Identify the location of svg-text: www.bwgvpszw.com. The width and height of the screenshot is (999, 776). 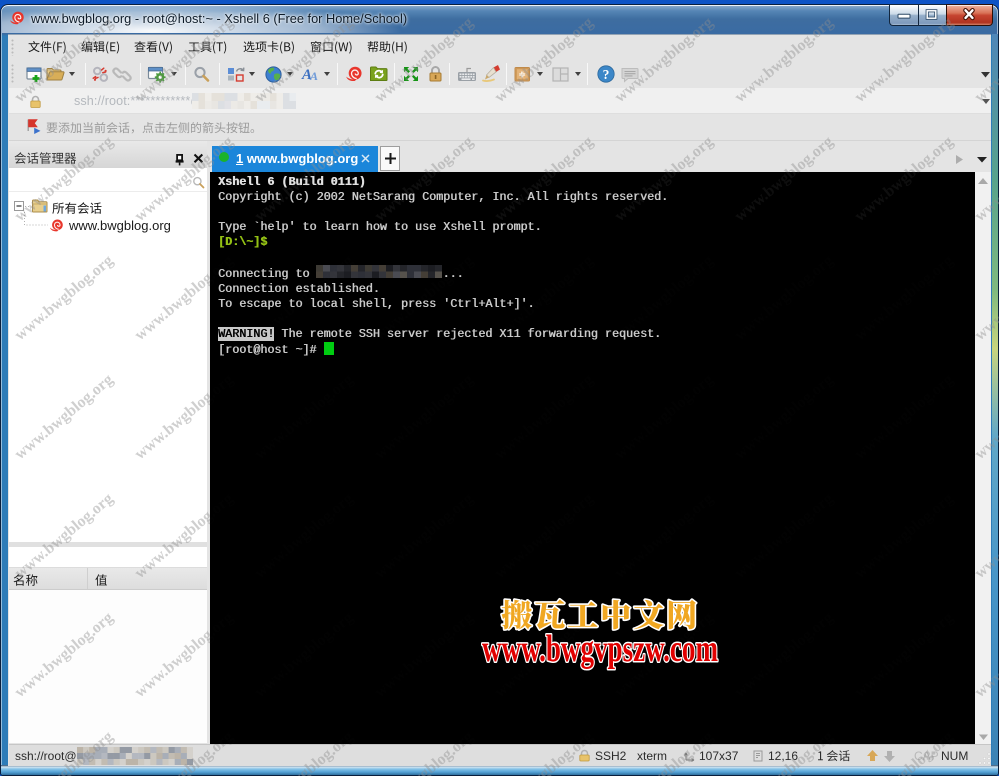
(600, 649).